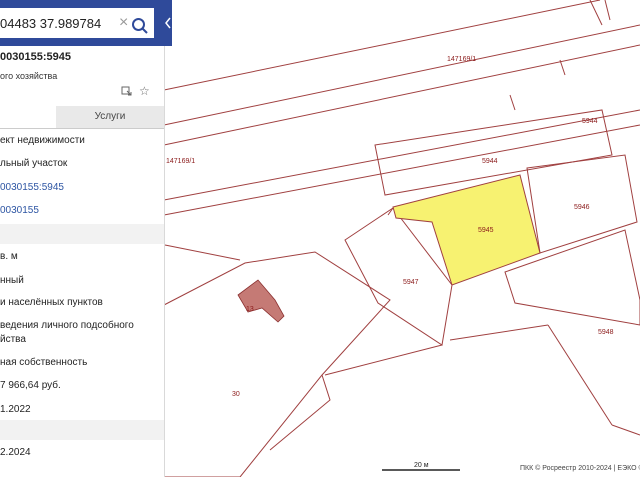  Describe the element at coordinates (261, 301) in the screenshot. I see `building` at that location.